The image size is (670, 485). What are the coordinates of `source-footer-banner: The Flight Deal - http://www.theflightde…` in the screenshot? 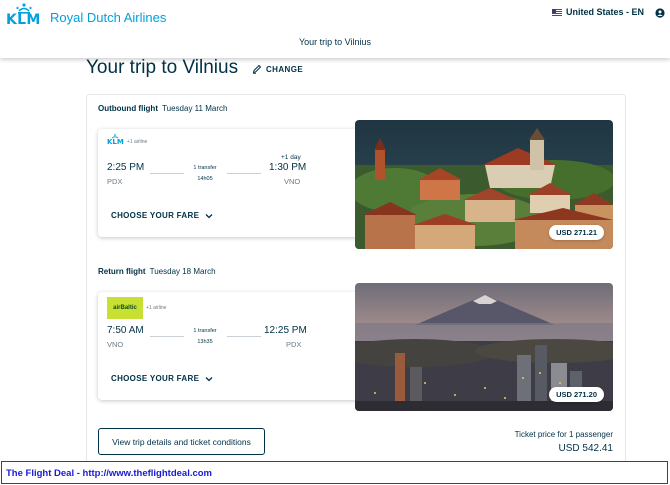 It's located at (334, 472).